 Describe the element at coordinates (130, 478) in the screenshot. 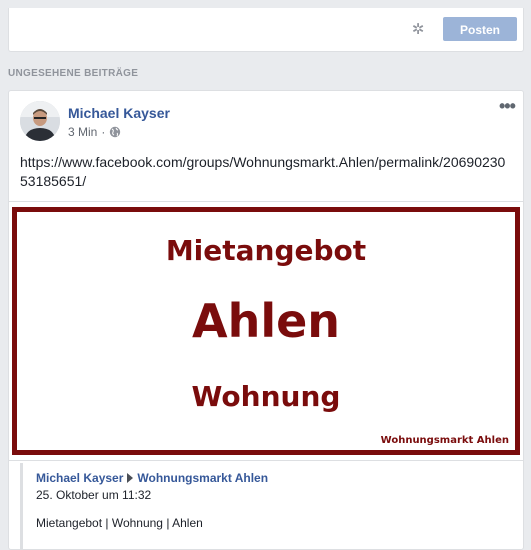

I see `arrow-right-icon` at that location.